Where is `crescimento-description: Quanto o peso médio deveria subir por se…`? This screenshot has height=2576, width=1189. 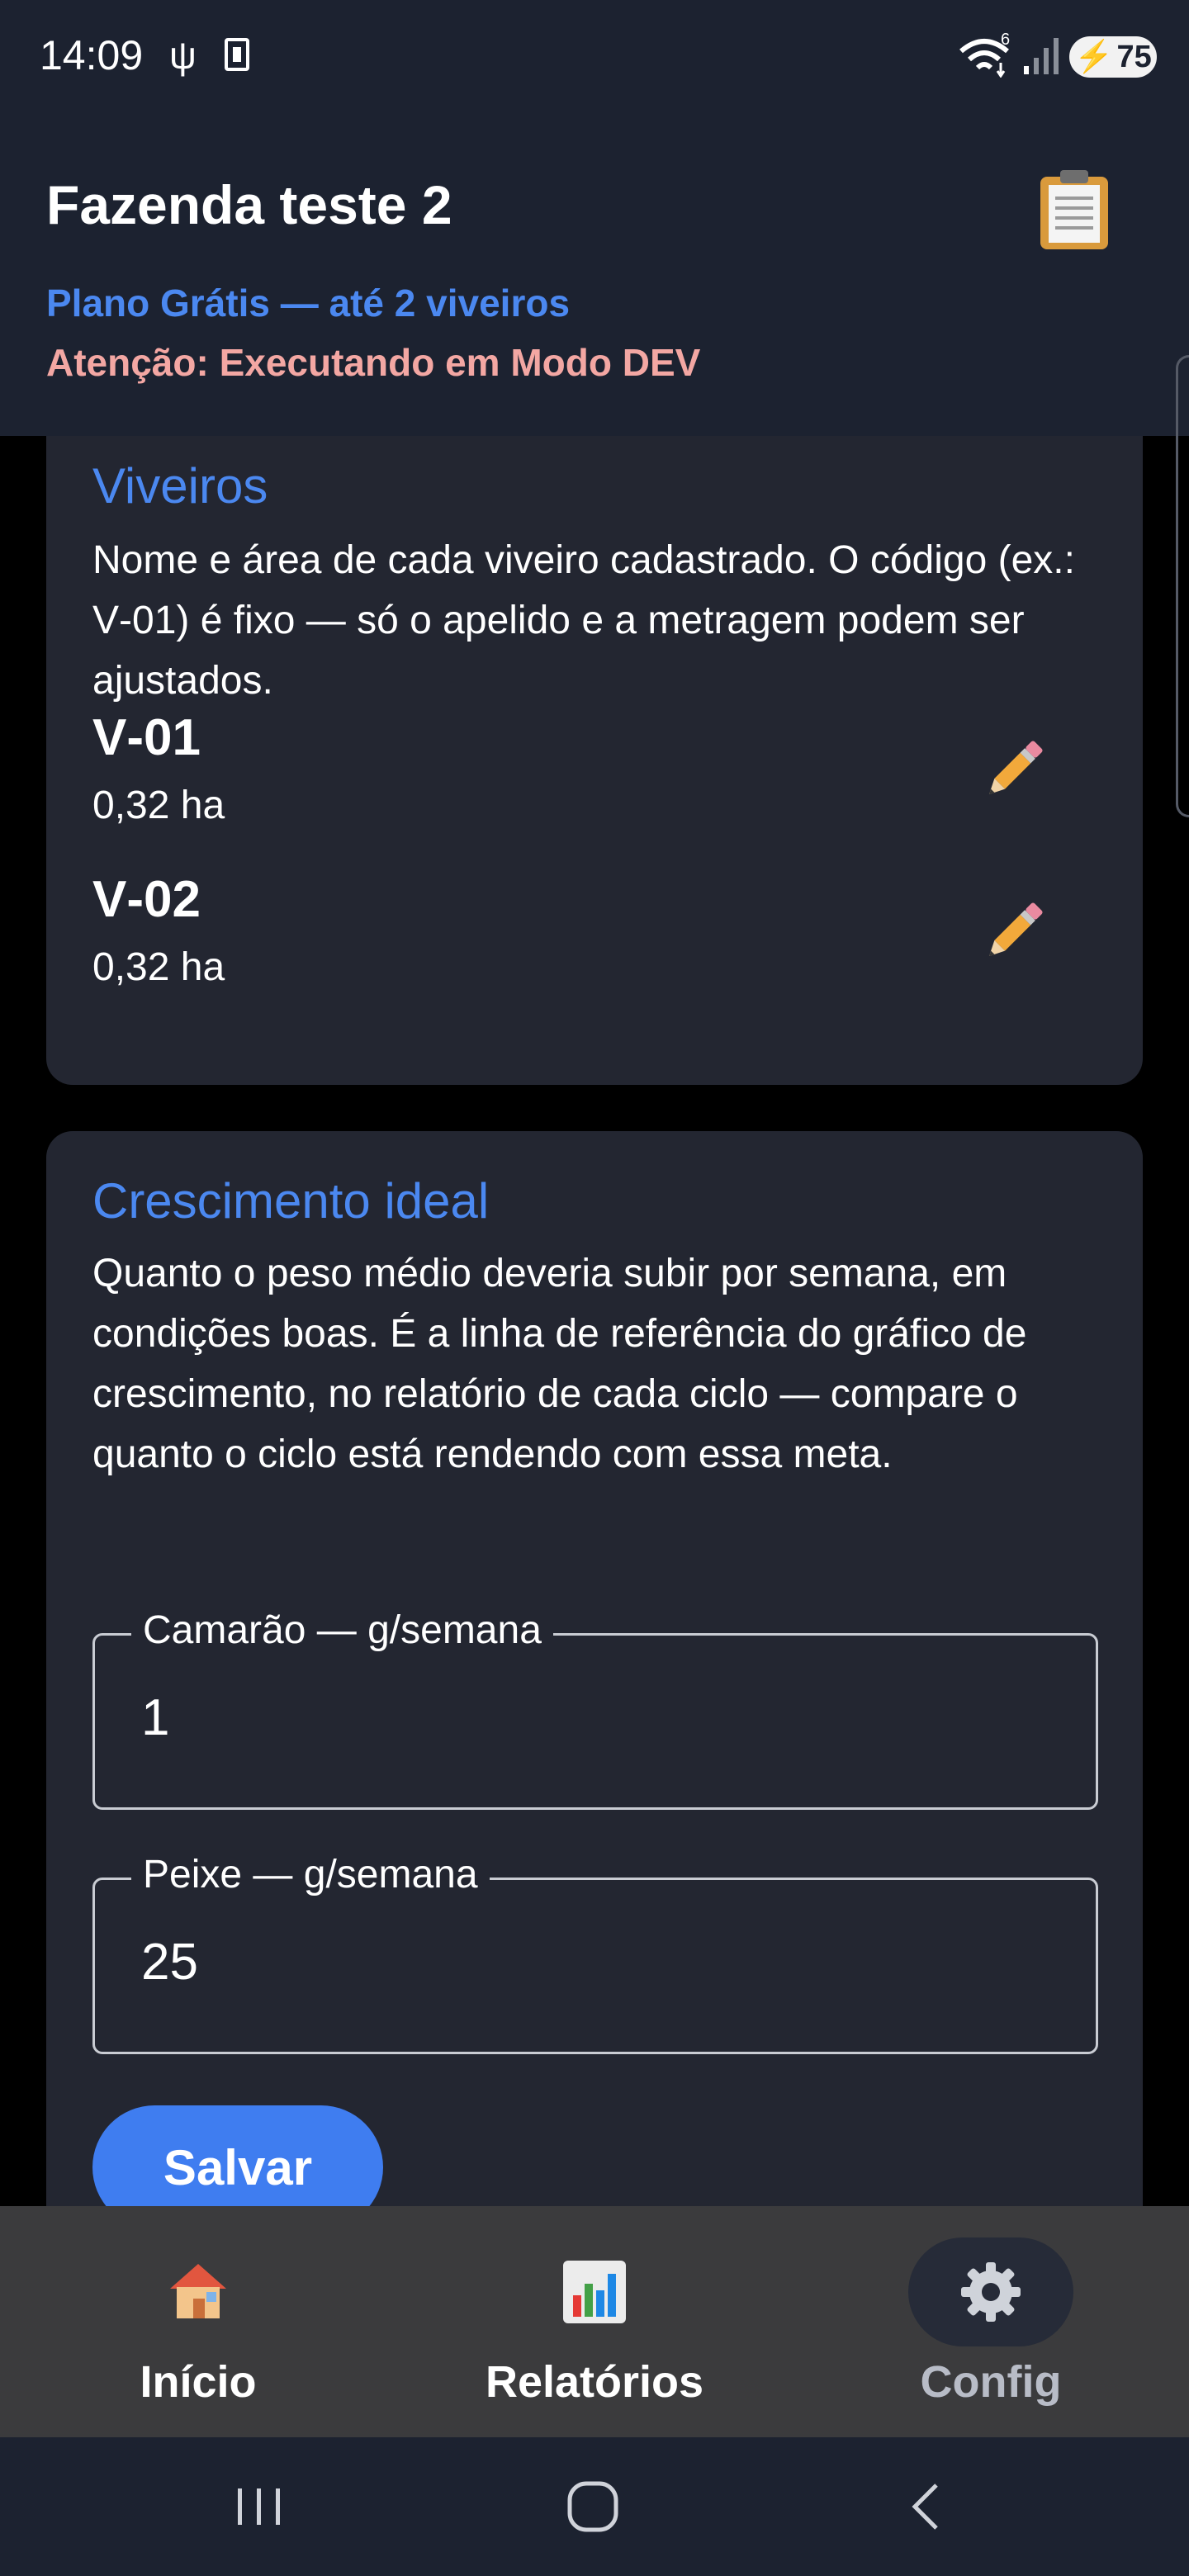
crescimento-description: Quanto o peso médio deveria subir por se… is located at coordinates (559, 1364).